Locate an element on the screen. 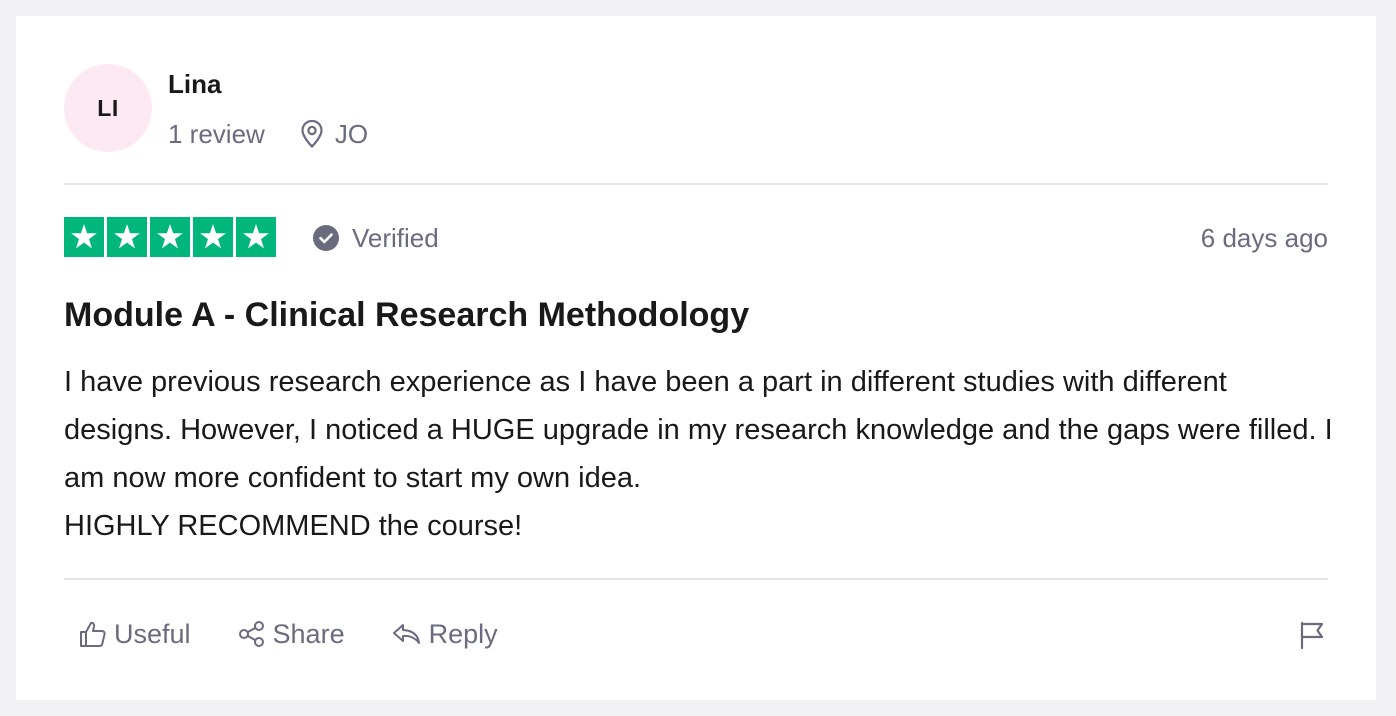 Image resolution: width=1396 pixels, height=716 pixels. share-icon is located at coordinates (251, 634).